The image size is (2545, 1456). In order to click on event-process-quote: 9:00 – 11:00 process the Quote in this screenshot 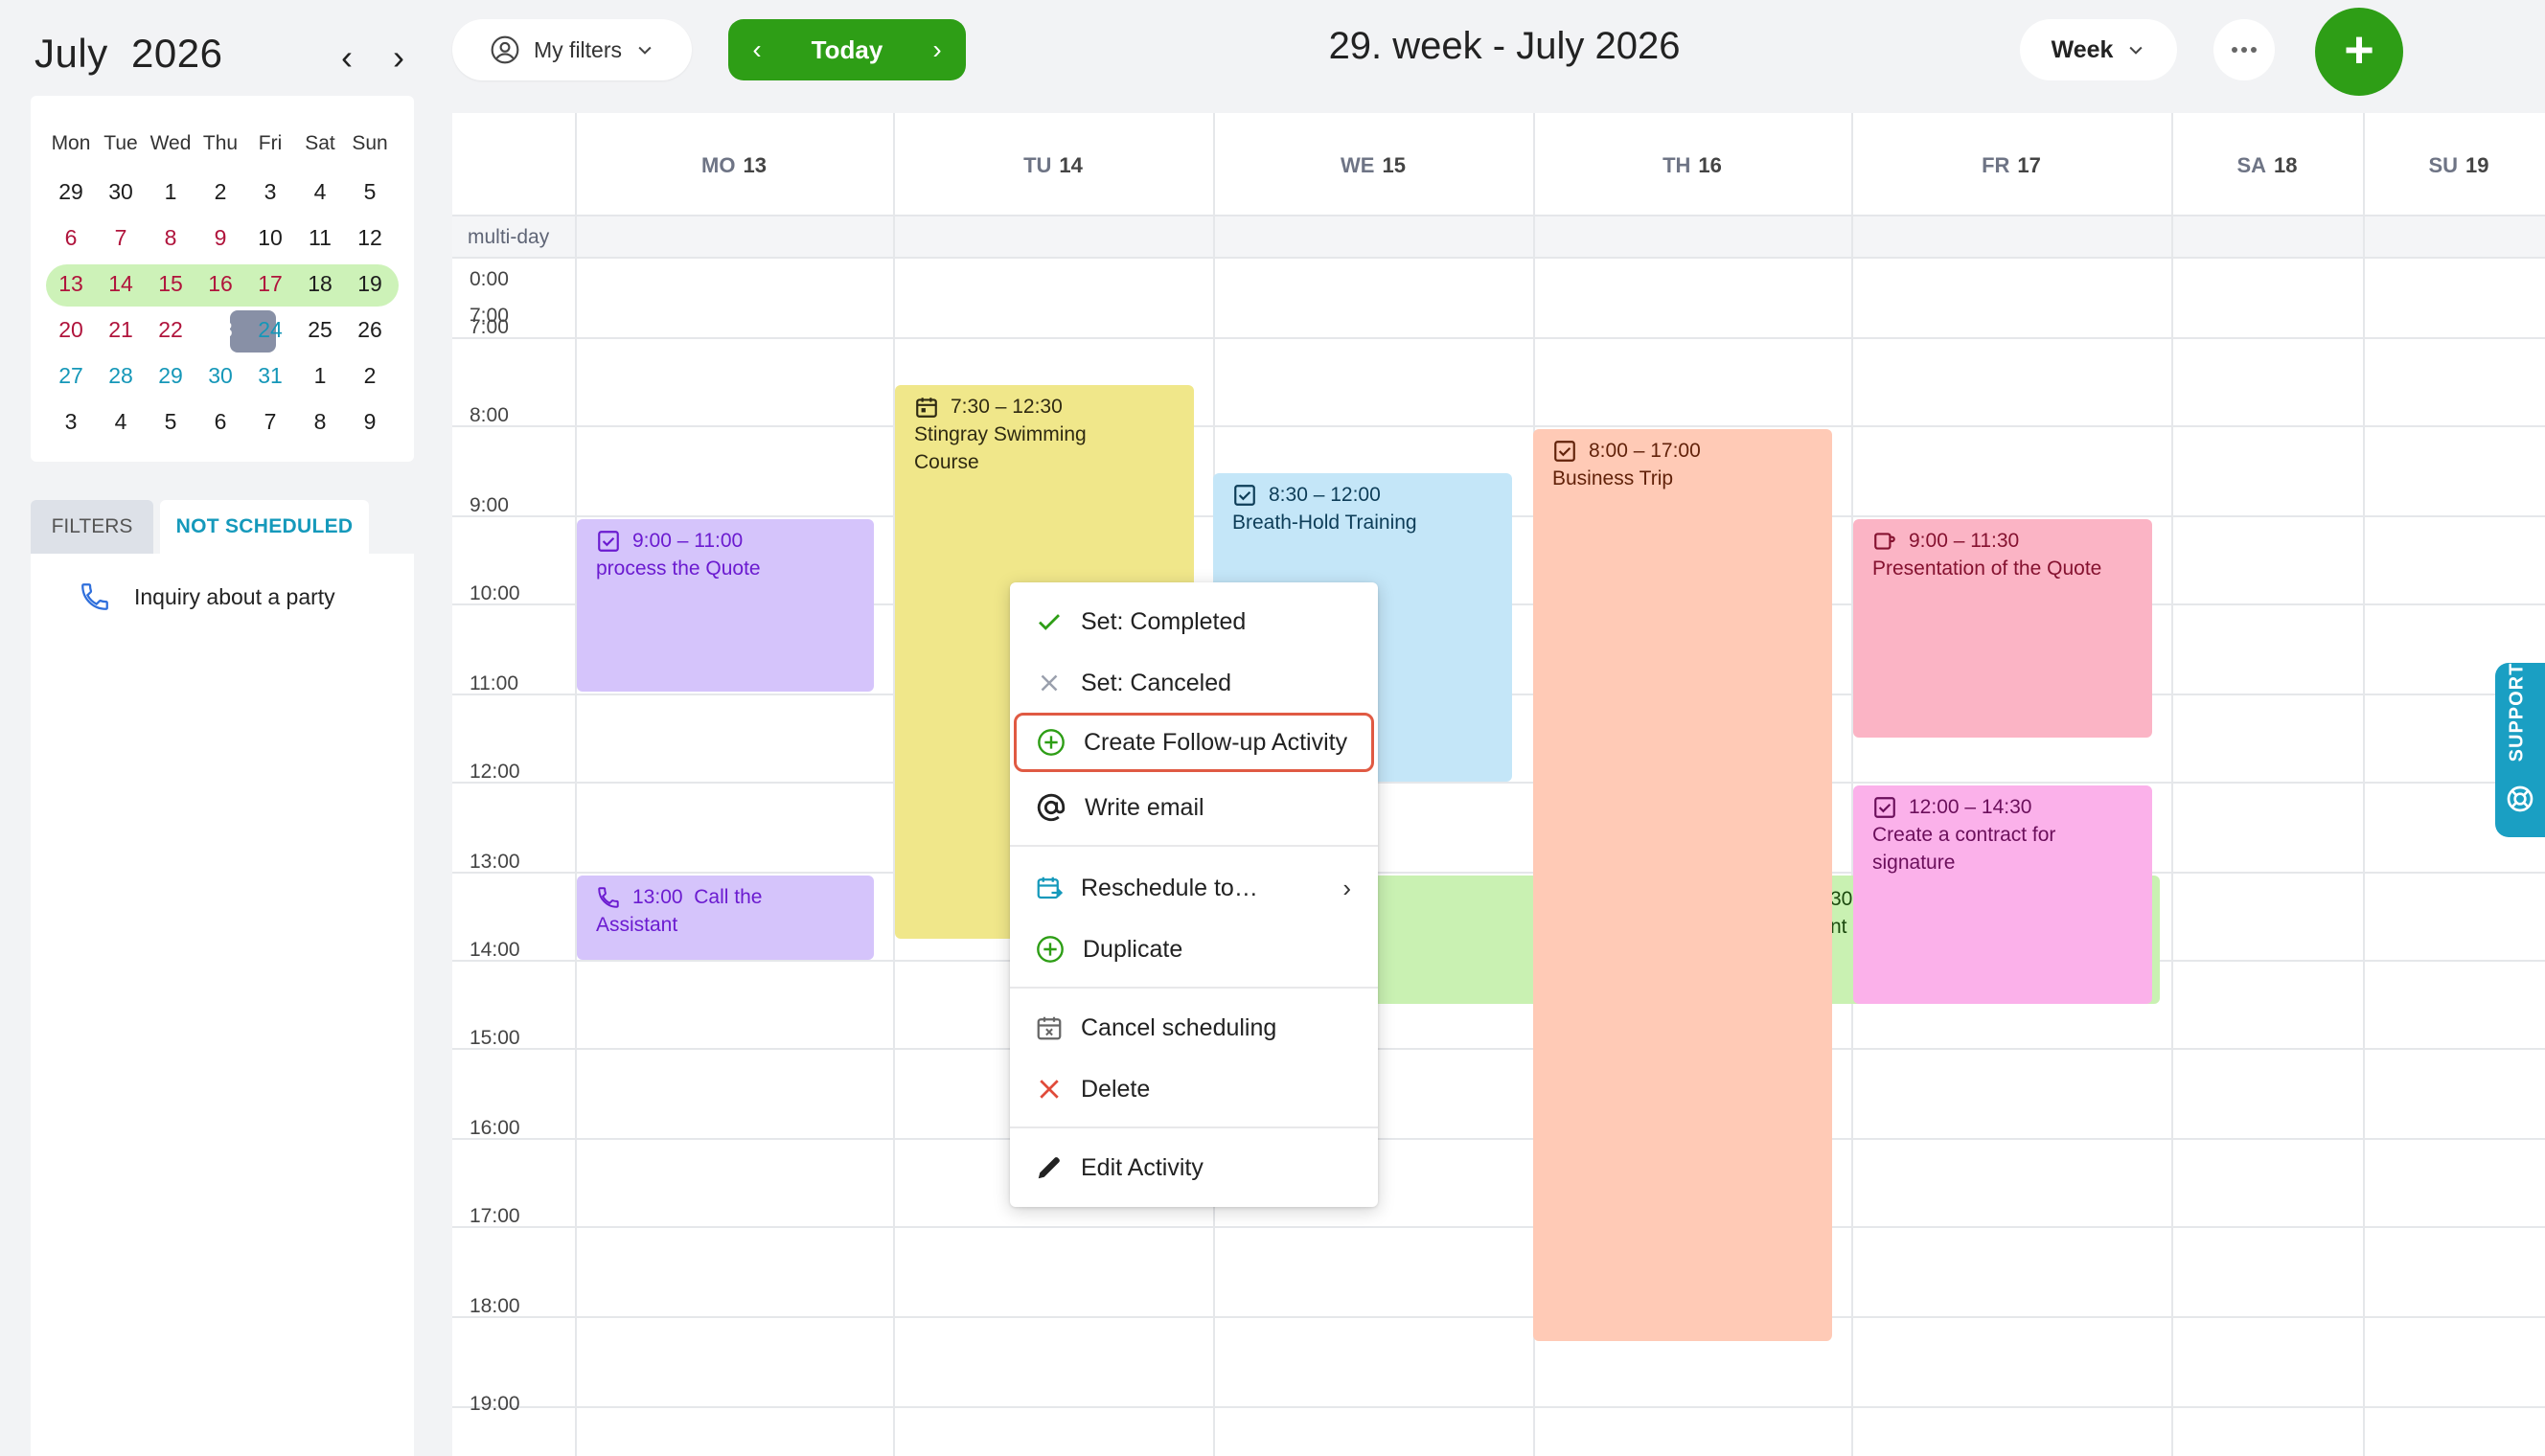, I will do `click(725, 605)`.